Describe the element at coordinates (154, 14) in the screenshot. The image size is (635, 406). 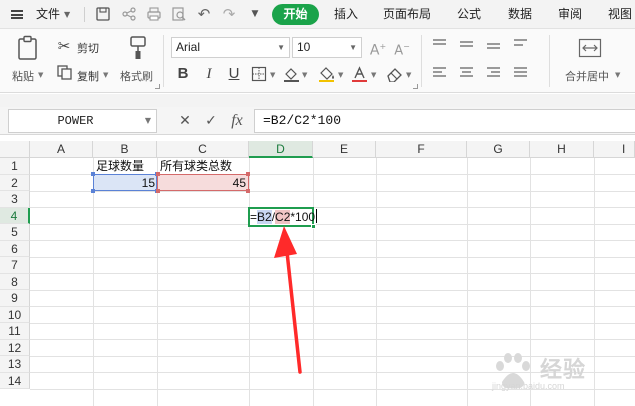
I see `print-icon` at that location.